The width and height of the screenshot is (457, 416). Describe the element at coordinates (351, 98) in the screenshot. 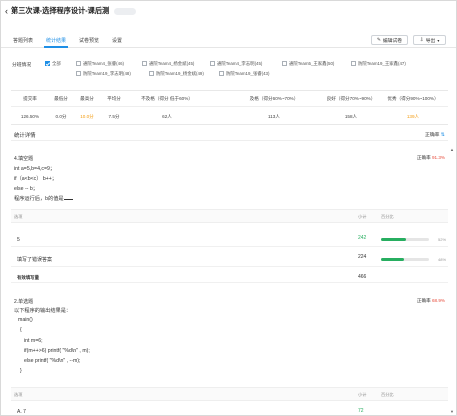

I see `stats-header: 良好（得分70%~90%）` at that location.